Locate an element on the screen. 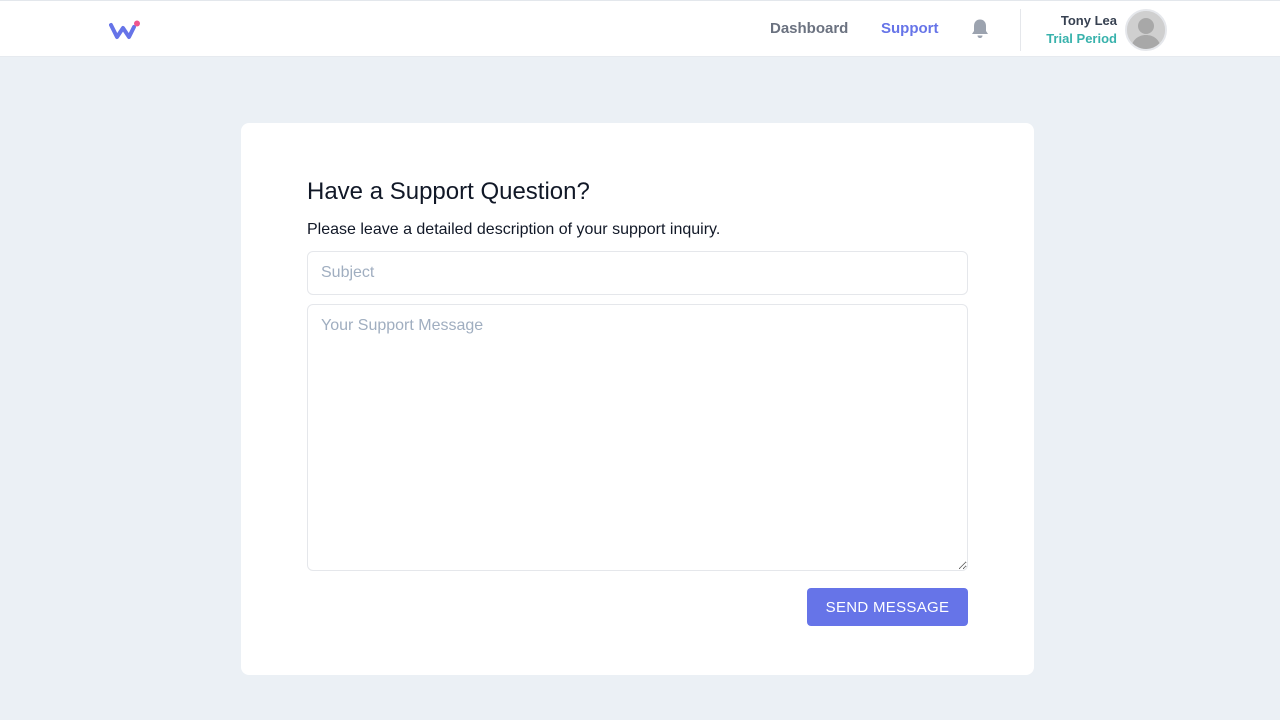 This screenshot has height=720, width=1280. nav-support-link: Support is located at coordinates (910, 28).